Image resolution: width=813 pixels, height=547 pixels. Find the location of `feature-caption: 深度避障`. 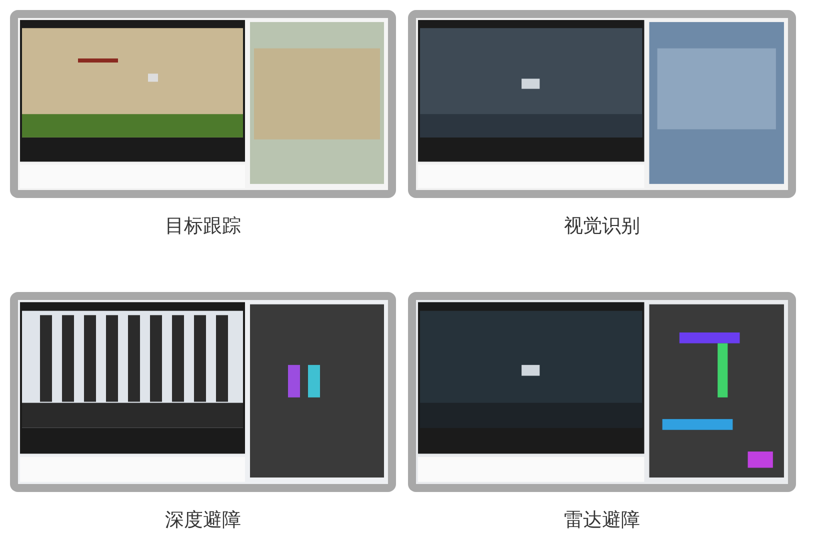

feature-caption: 深度避障 is located at coordinates (203, 520).